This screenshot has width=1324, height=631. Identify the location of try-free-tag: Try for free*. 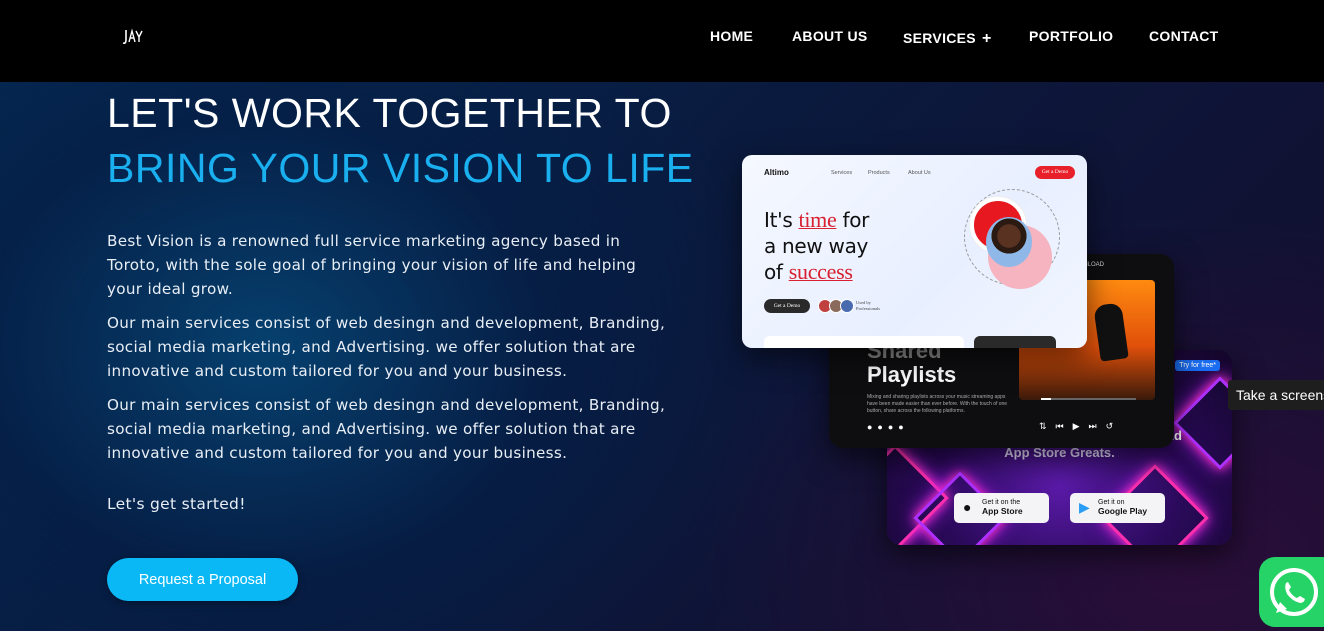
(1197, 365).